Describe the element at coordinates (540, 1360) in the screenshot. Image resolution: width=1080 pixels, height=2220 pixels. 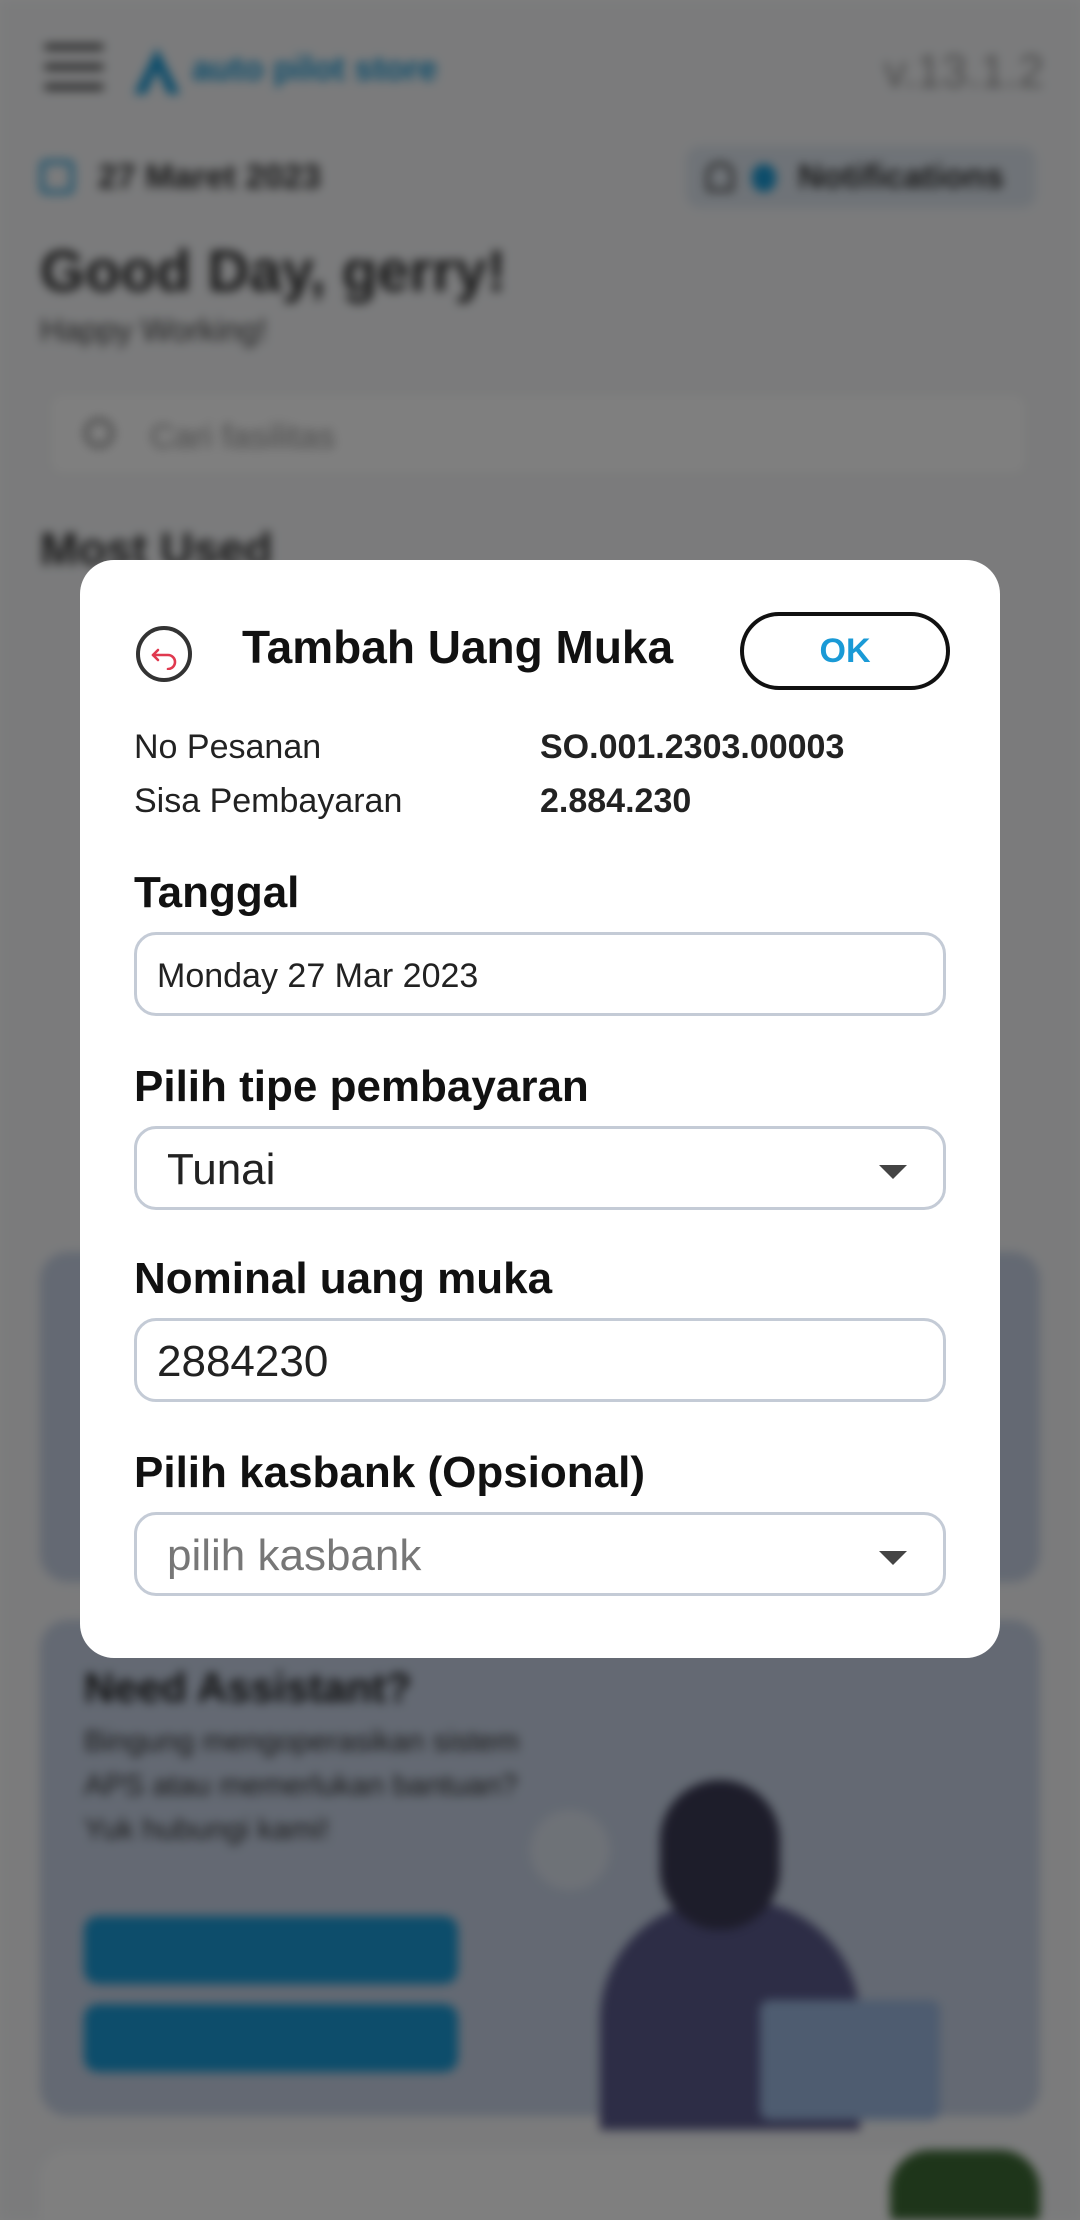
I see `nominal-input: 2884230` at that location.